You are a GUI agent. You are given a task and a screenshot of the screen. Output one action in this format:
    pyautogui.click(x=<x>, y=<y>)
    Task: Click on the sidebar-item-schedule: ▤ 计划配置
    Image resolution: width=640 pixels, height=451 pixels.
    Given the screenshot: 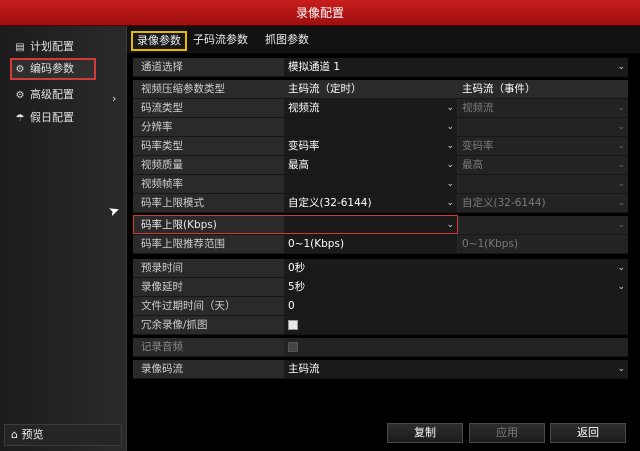 What is the action you would take?
    pyautogui.click(x=64, y=47)
    